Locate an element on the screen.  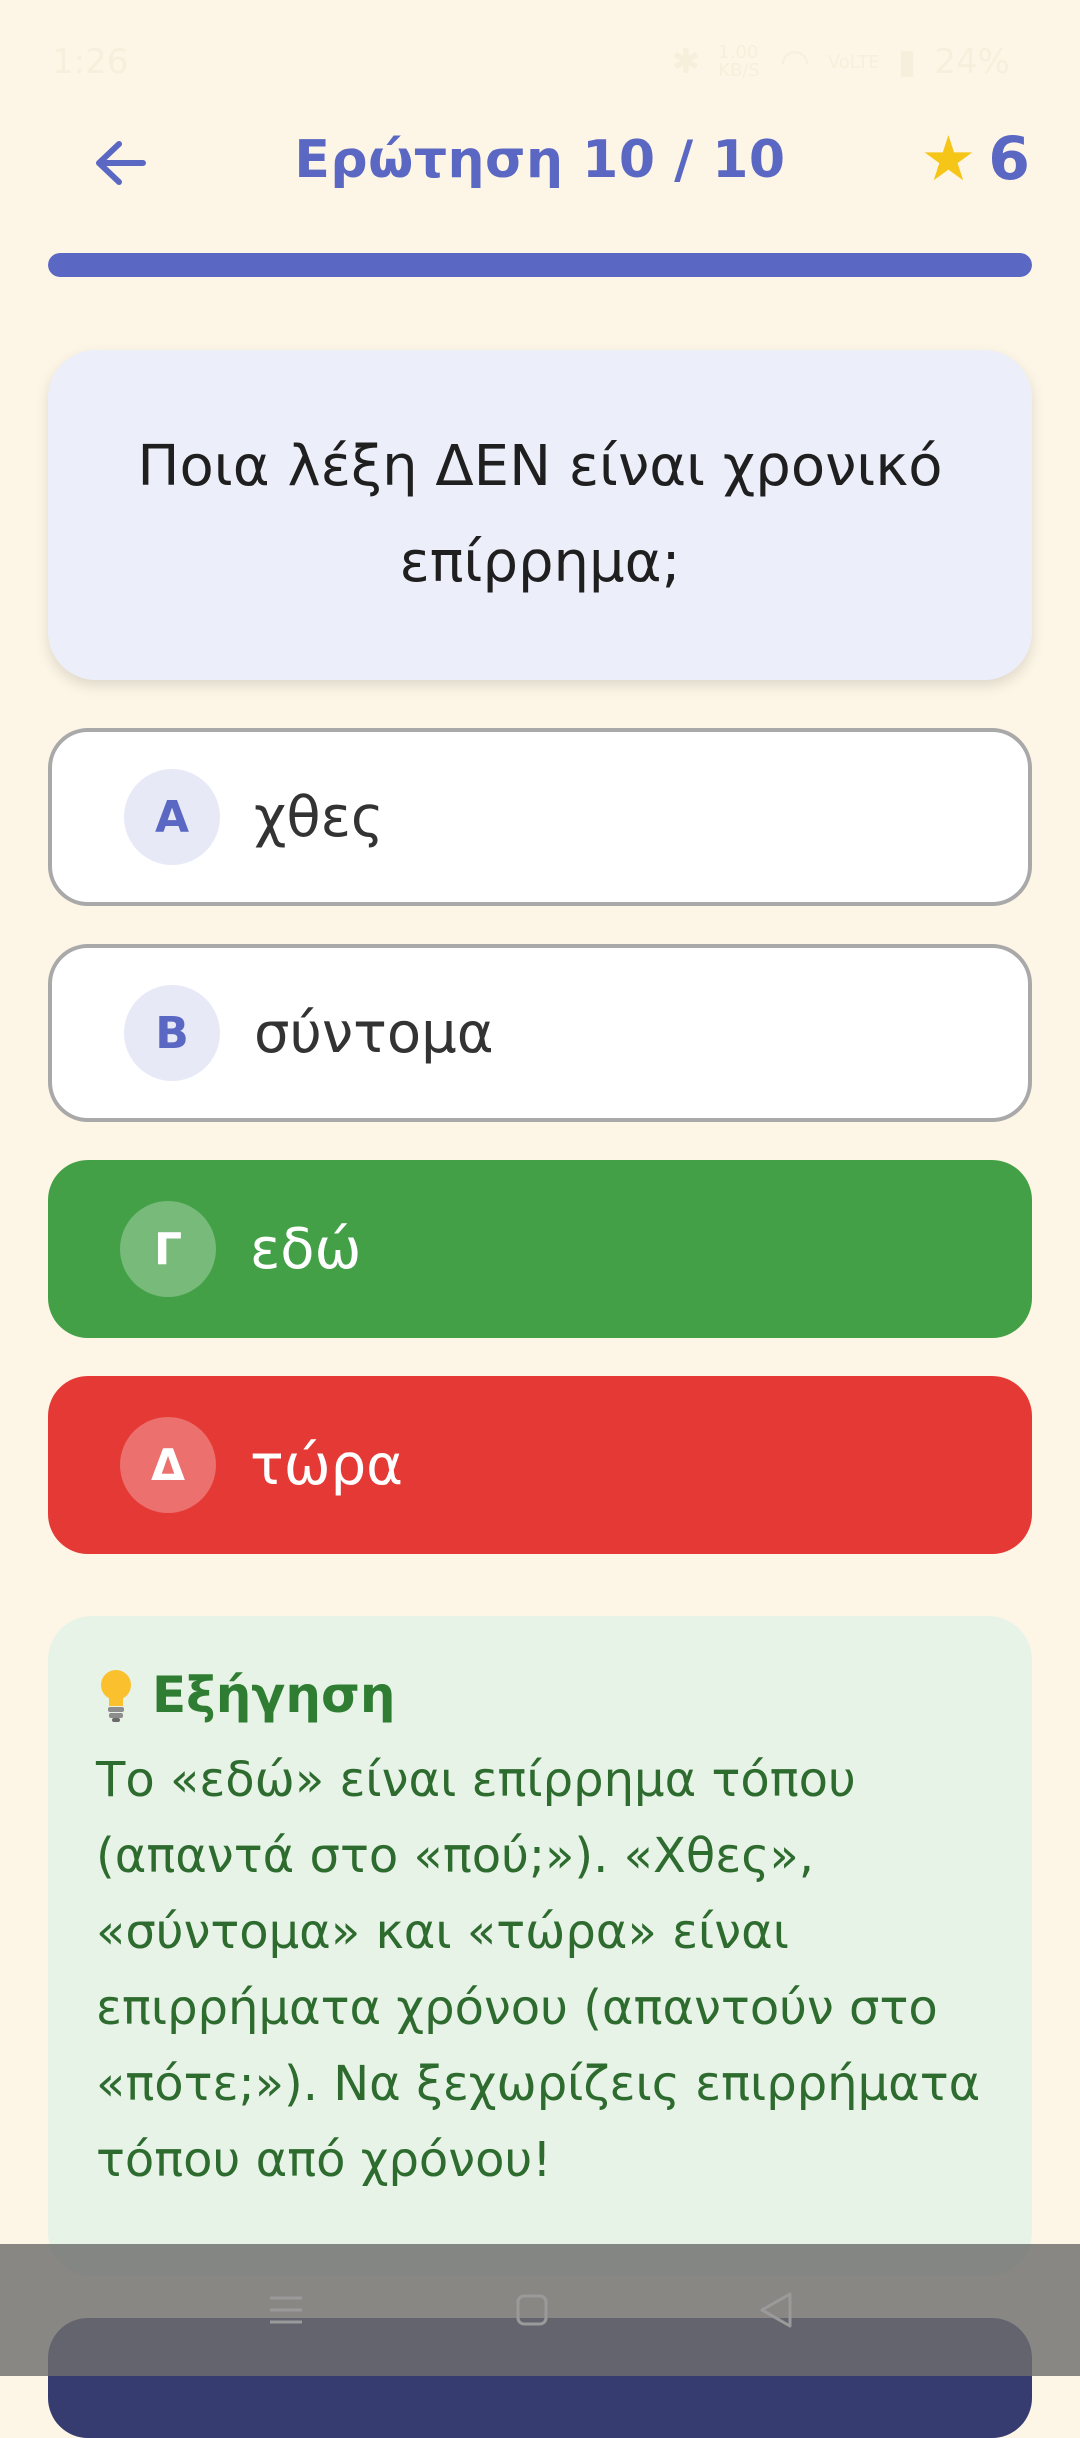
quiz-progress-bar is located at coordinates (540, 265).